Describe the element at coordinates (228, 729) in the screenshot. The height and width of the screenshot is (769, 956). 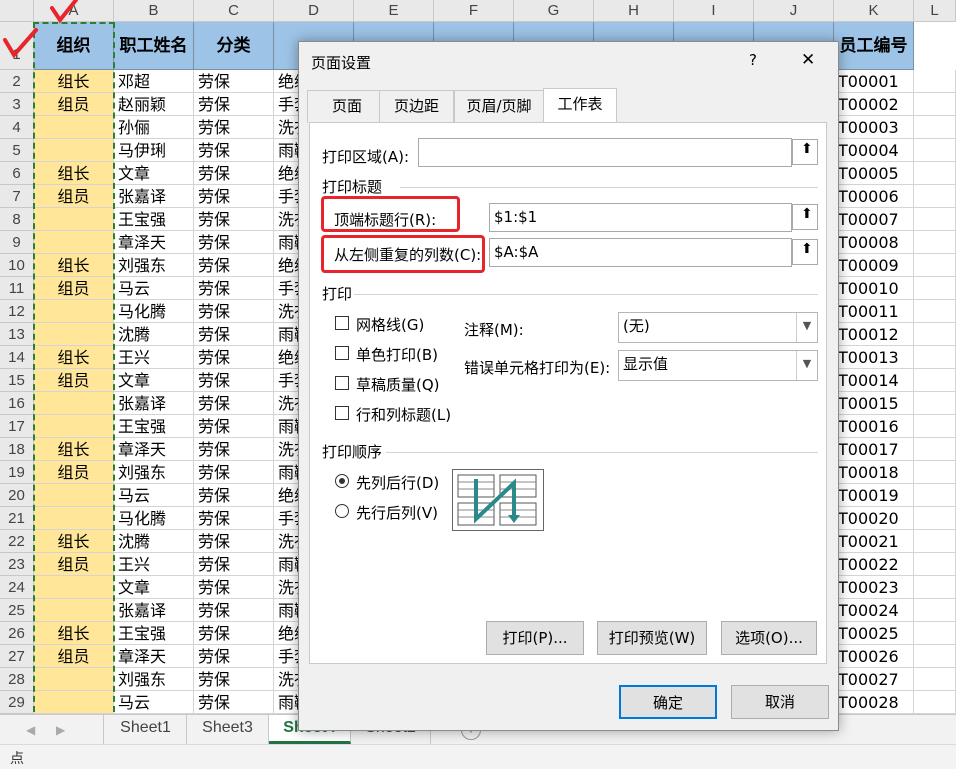
I see `sheet-tab: Sheet3` at that location.